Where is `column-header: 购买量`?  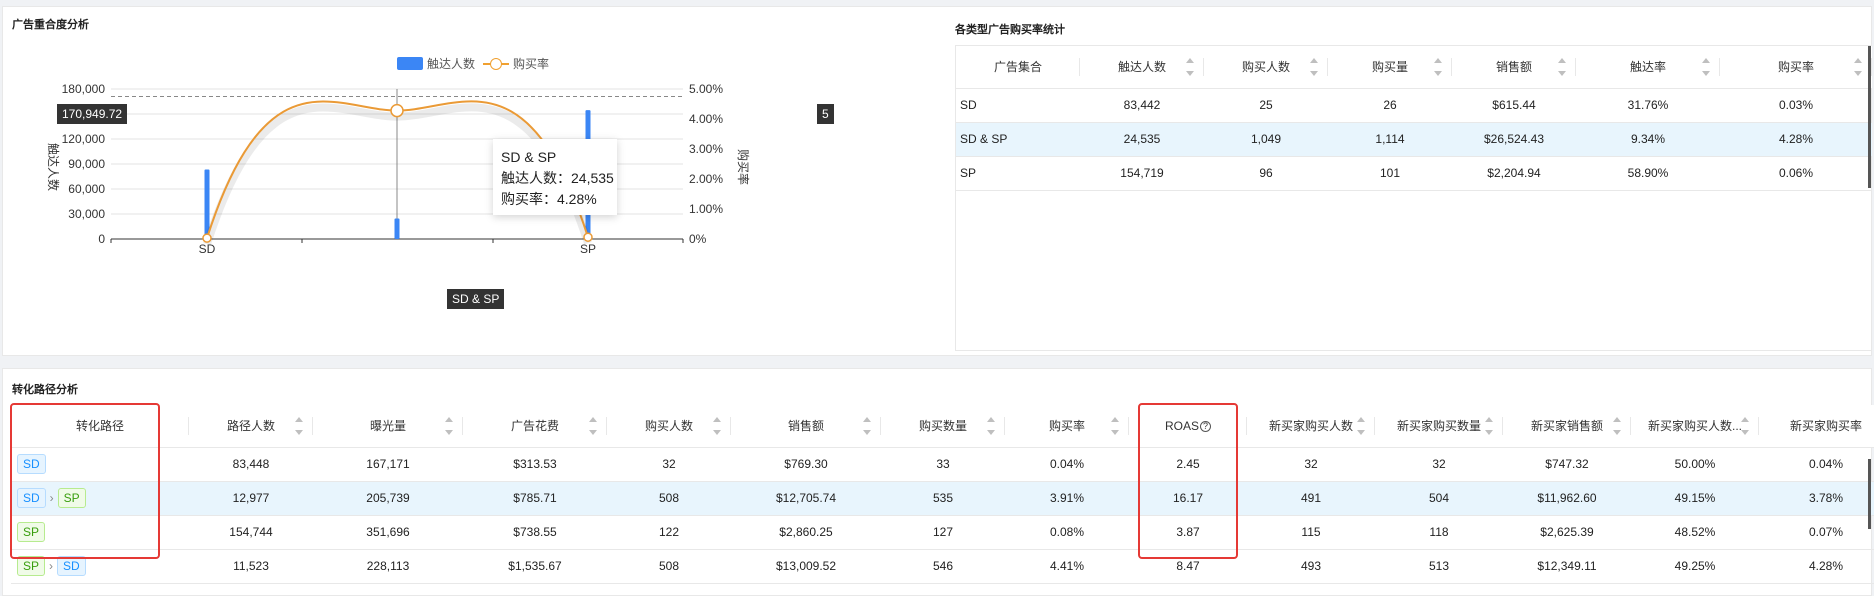 column-header: 购买量 is located at coordinates (1390, 67).